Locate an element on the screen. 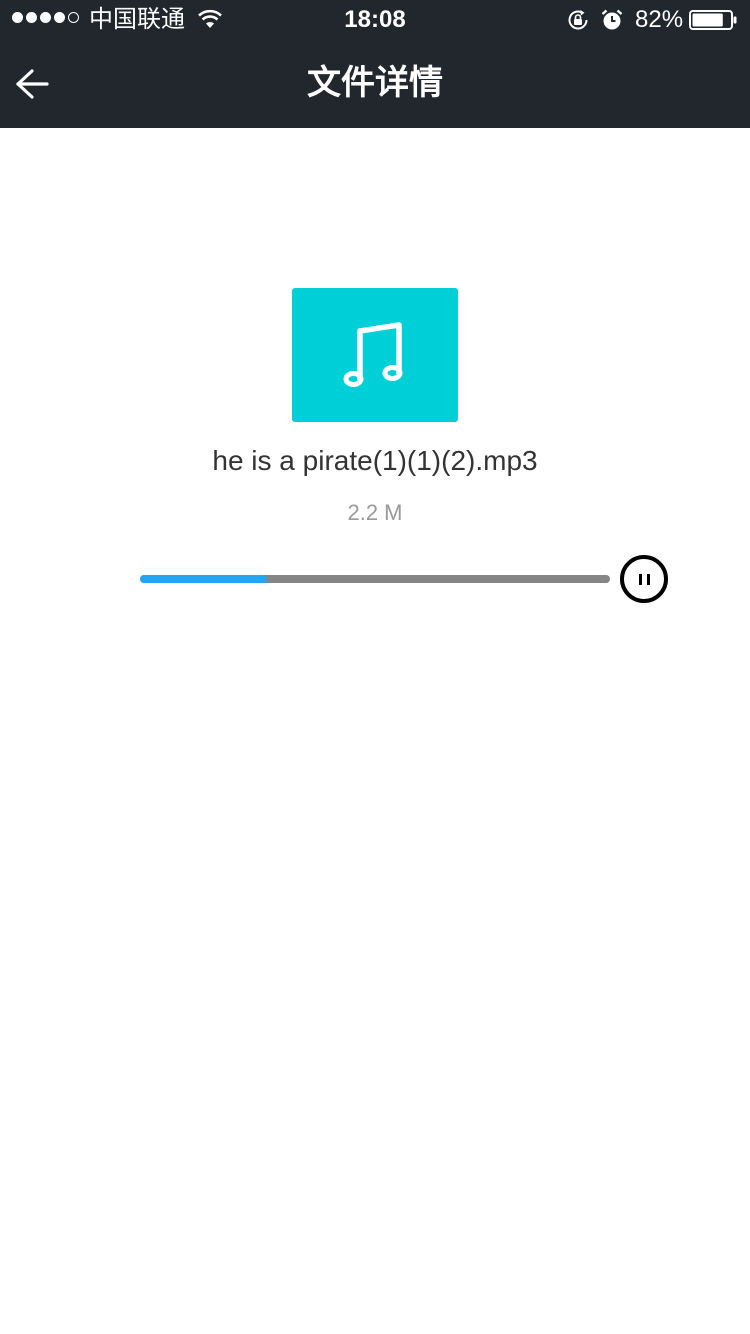 The image size is (750, 1334). audio-progress-fill is located at coordinates (203, 579).